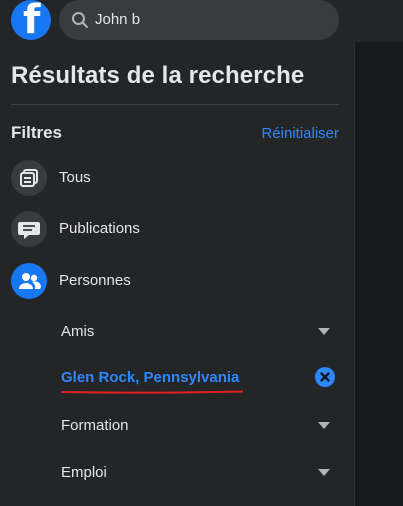  What do you see at coordinates (325, 377) in the screenshot?
I see `clear-icon` at bounding box center [325, 377].